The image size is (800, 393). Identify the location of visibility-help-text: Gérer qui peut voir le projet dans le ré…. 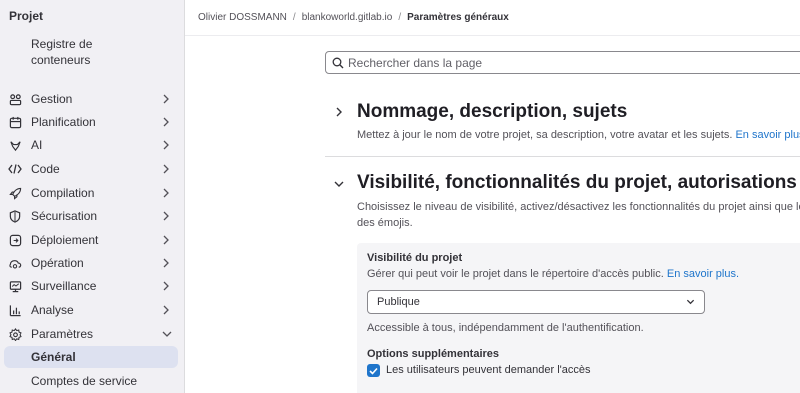
(515, 274).